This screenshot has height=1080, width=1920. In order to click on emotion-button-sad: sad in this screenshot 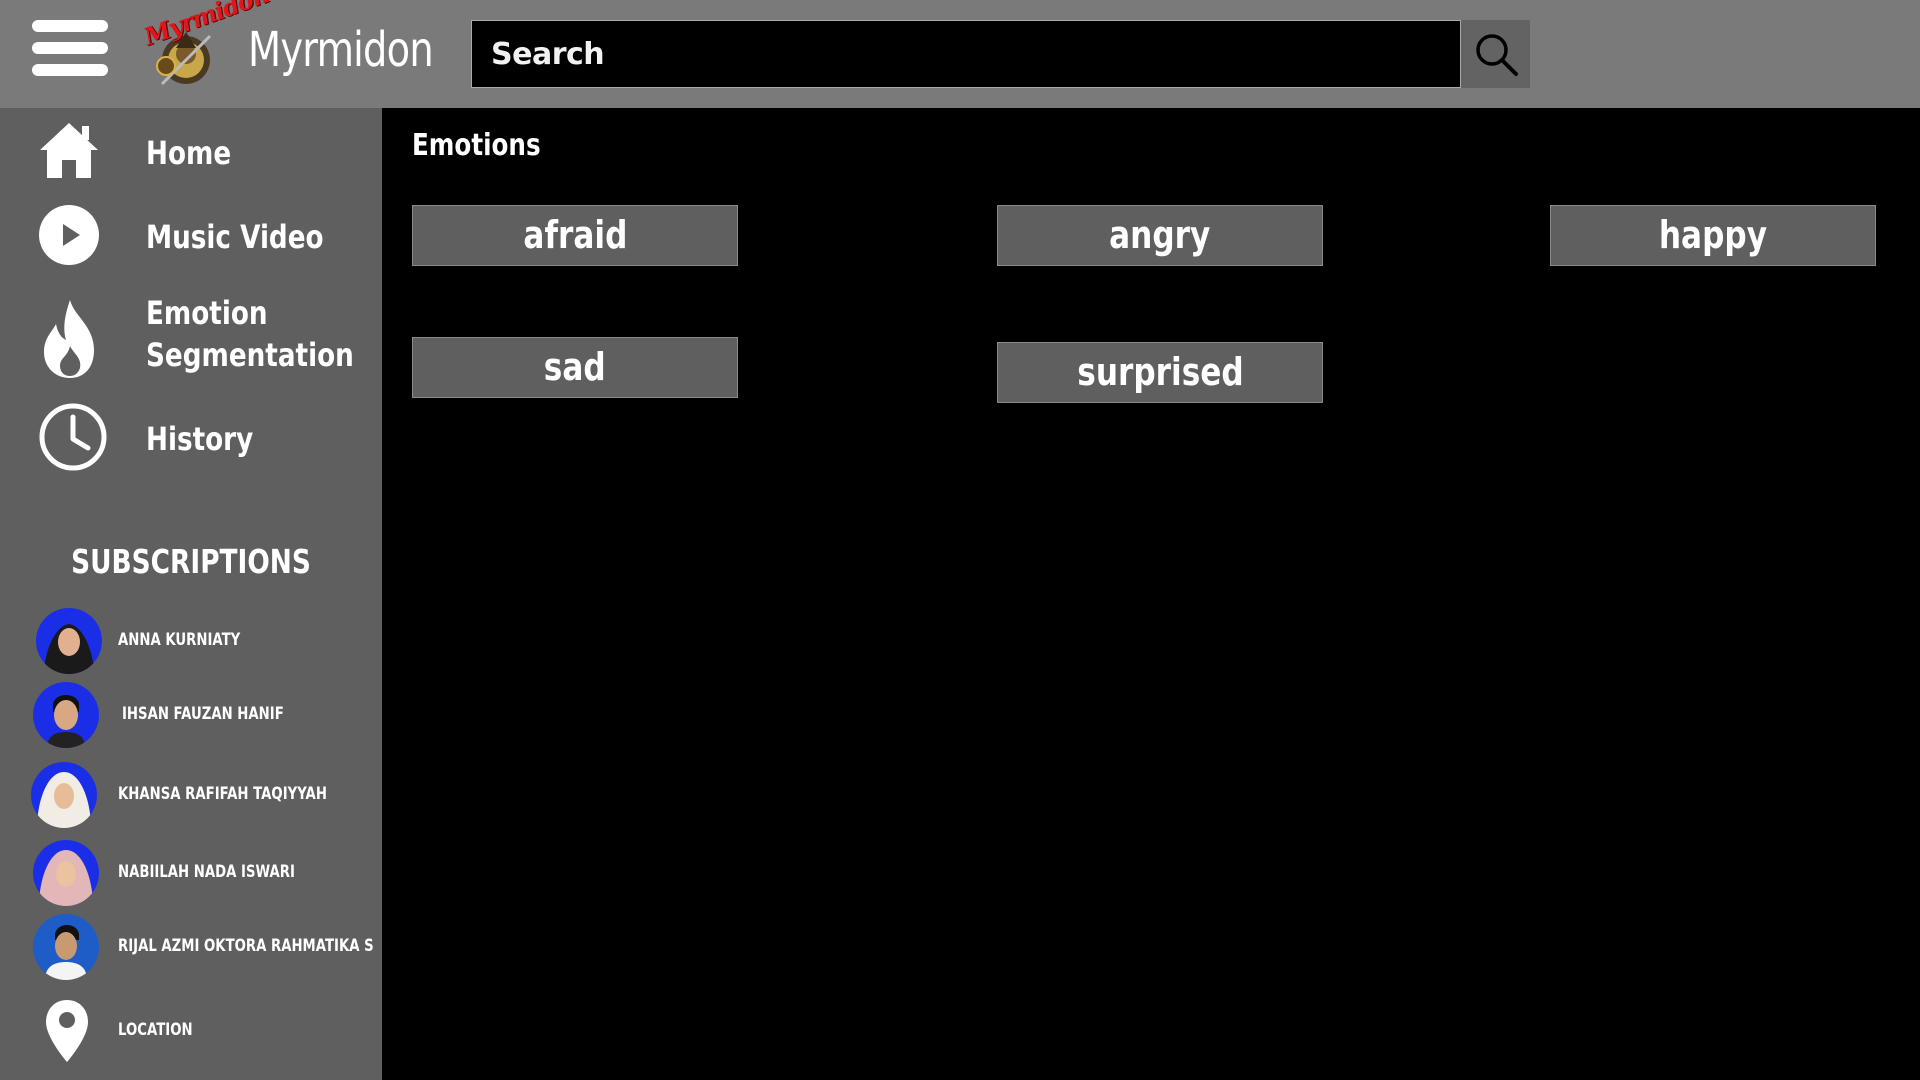, I will do `click(575, 367)`.